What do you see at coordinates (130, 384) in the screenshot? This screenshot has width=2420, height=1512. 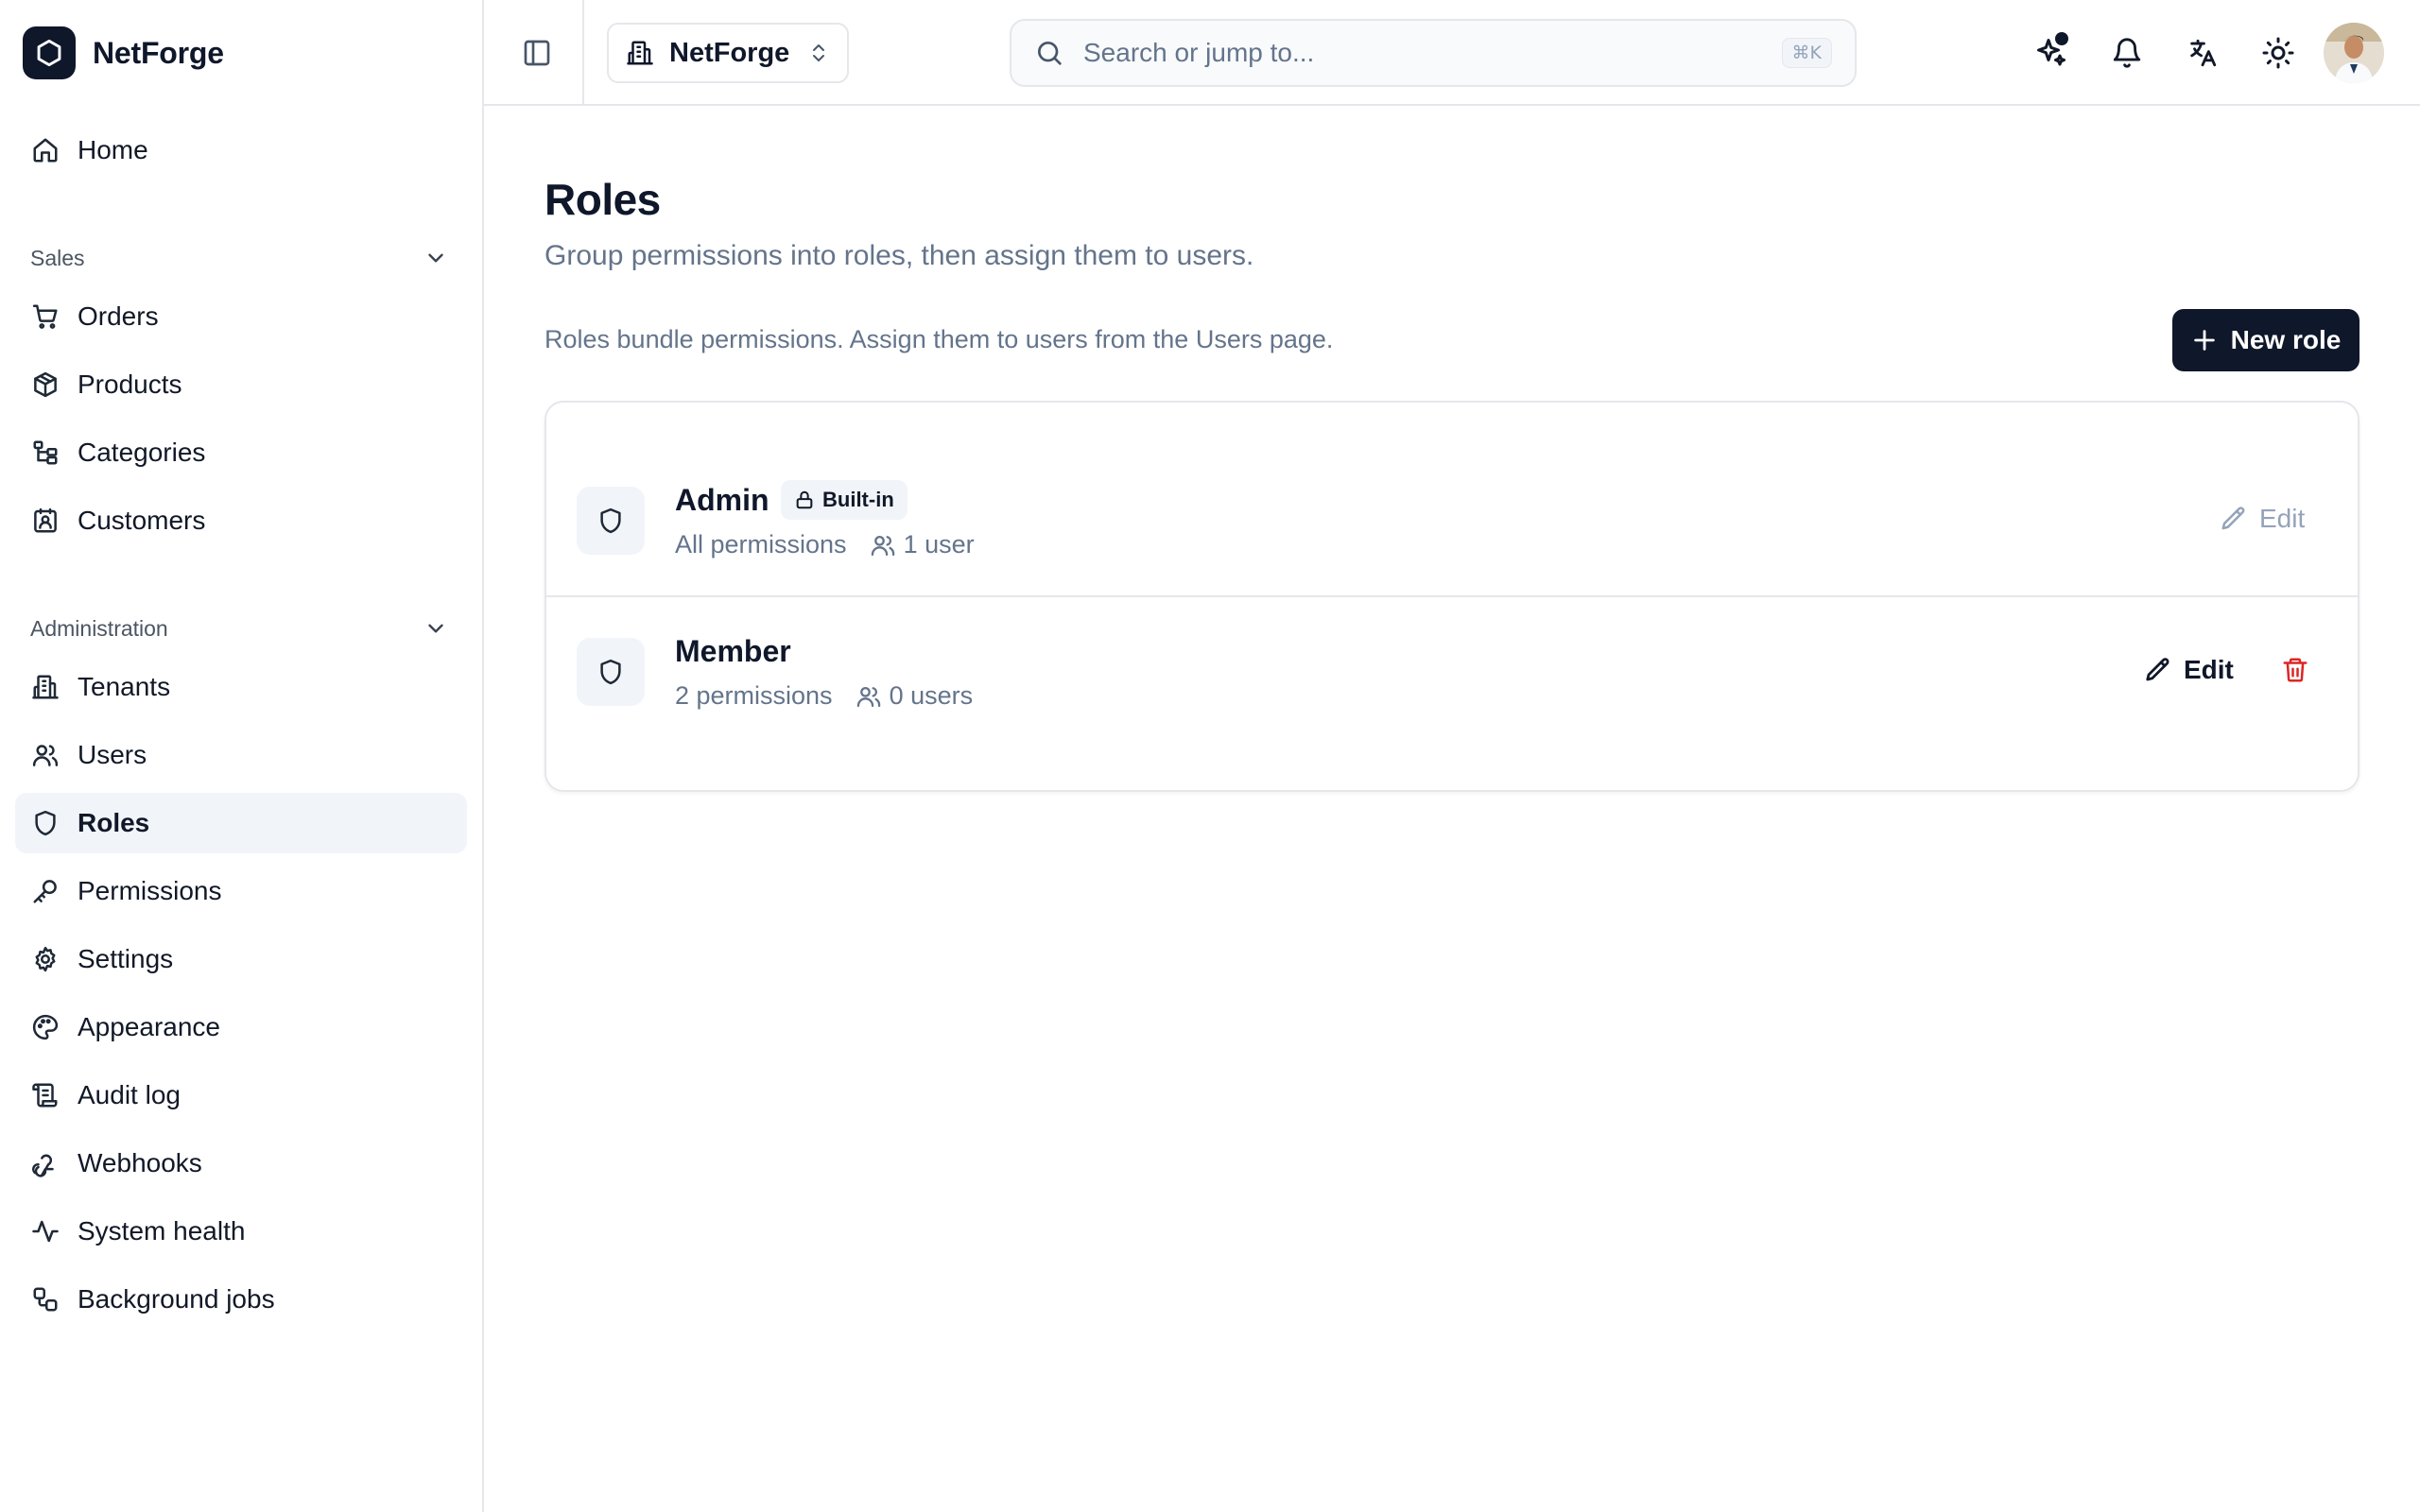 I see `sidebar-item-label: Products` at bounding box center [130, 384].